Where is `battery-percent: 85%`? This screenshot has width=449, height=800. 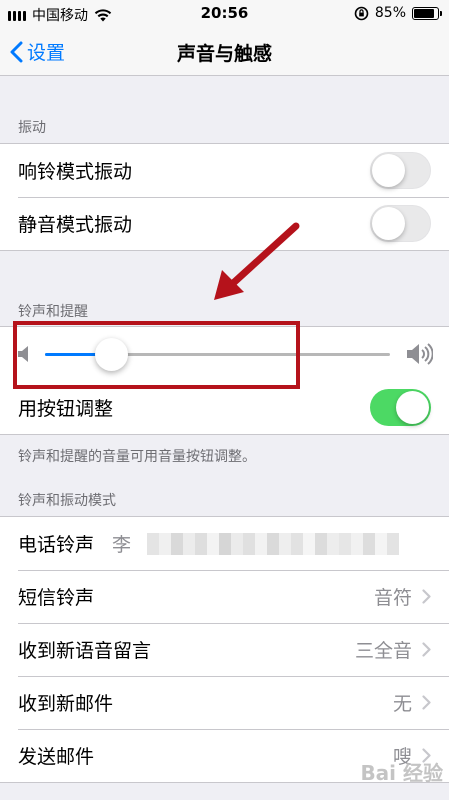 battery-percent: 85% is located at coordinates (390, 13).